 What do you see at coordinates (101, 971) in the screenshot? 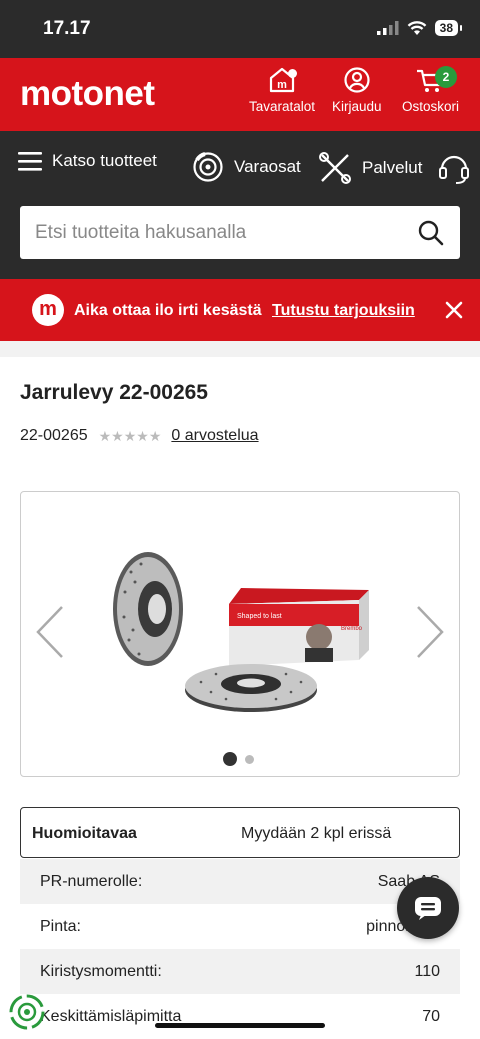
I see `spec-key: Kiristysmomentti:` at bounding box center [101, 971].